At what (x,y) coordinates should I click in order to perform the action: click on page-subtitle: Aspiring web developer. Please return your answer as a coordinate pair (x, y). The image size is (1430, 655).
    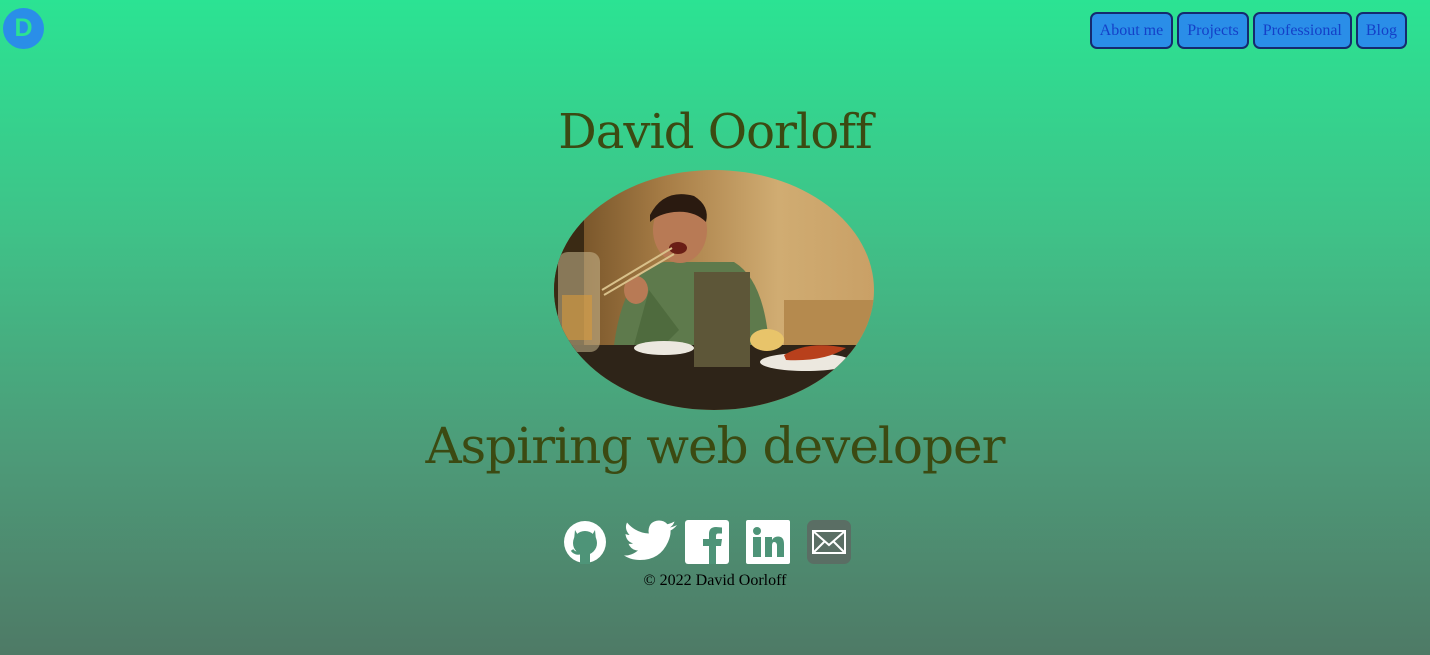
    Looking at the image, I should click on (715, 446).